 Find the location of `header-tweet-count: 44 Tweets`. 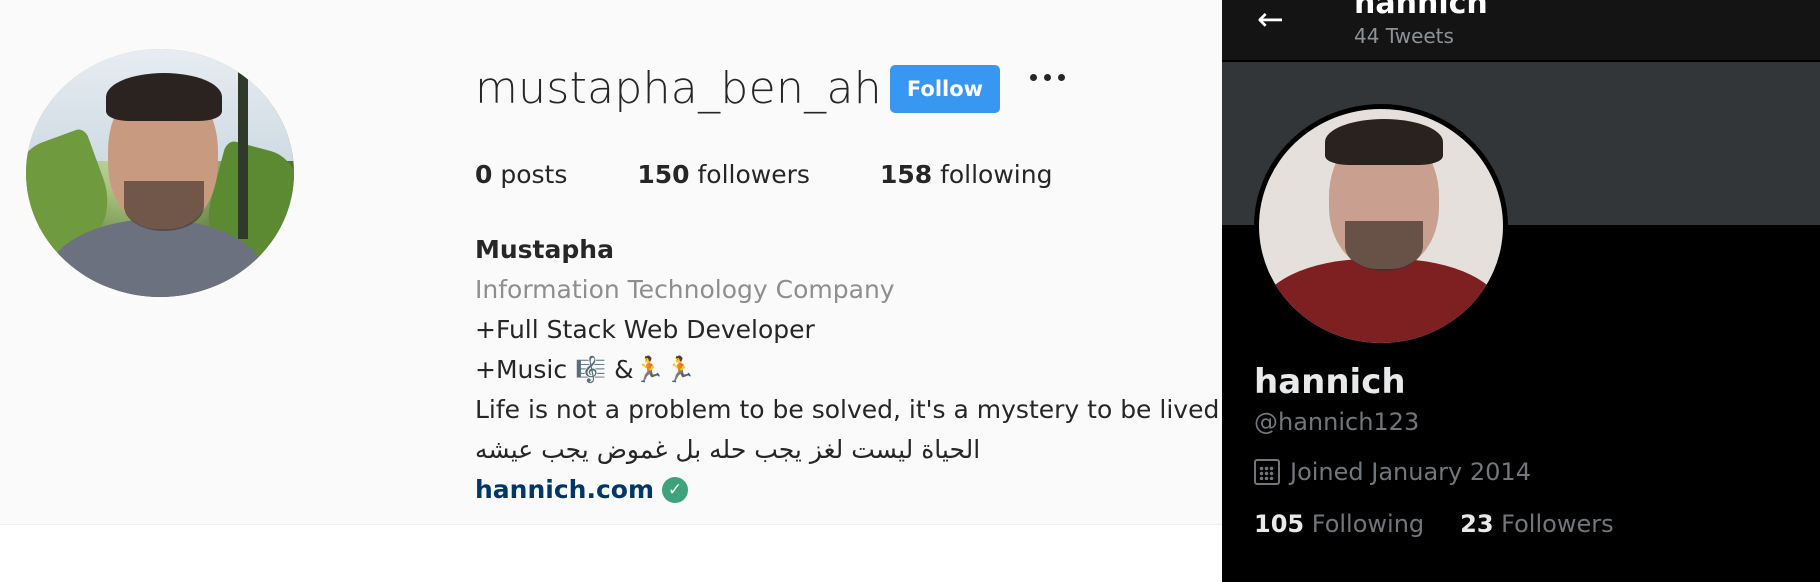

header-tweet-count: 44 Tweets is located at coordinates (1404, 36).